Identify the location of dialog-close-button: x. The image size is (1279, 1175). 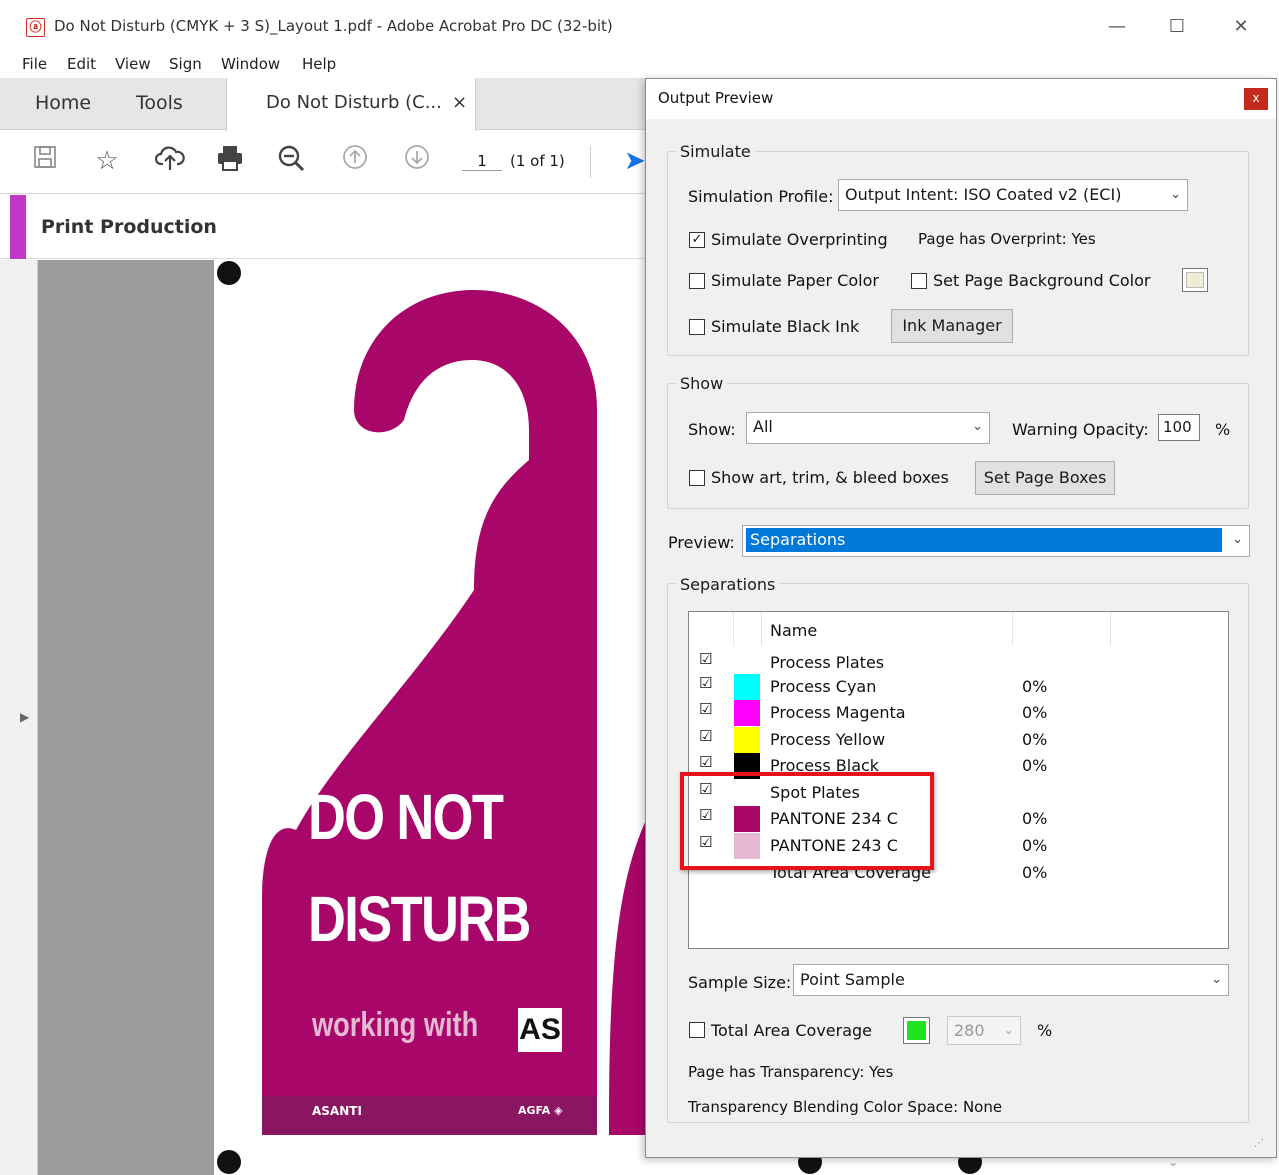
(1256, 99).